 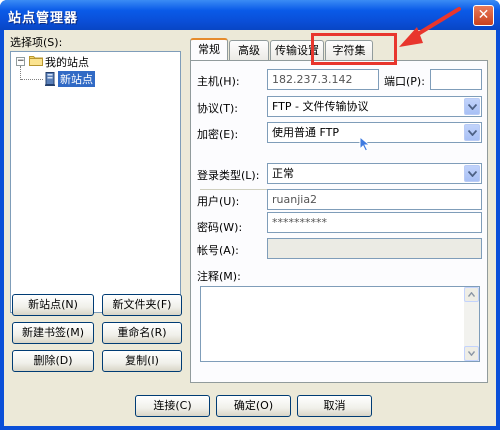 I want to click on password-label: 密码(W):, so click(x=220, y=227).